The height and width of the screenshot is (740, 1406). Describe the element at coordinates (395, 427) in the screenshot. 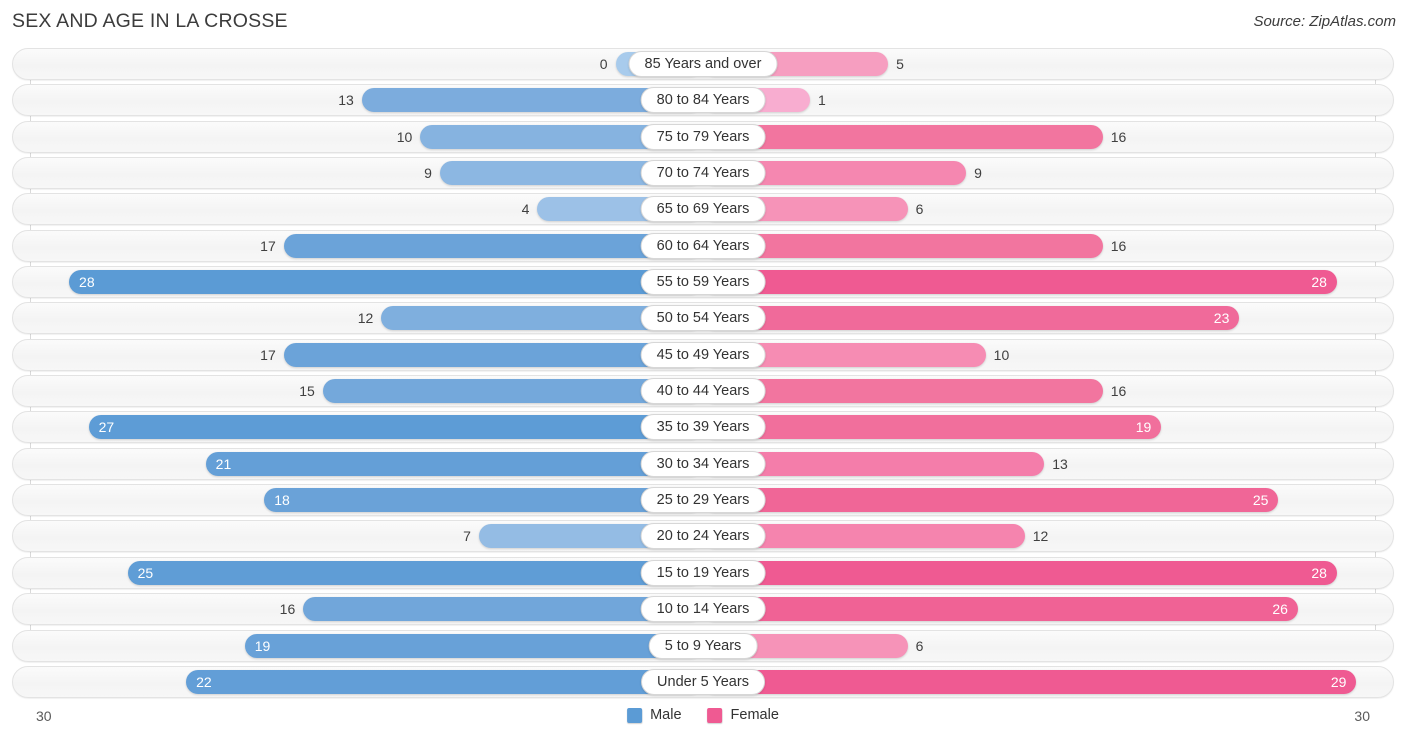

I see `male-bar: 27` at that location.